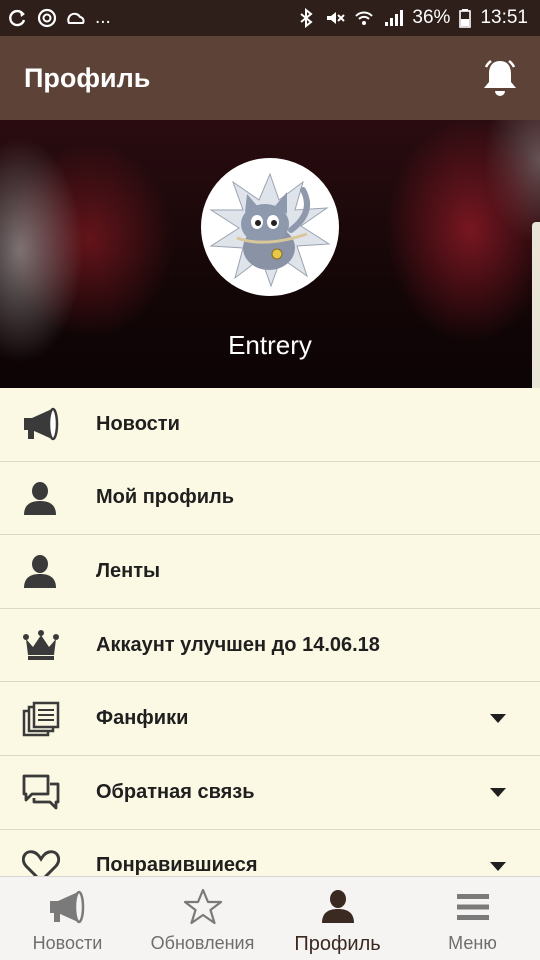 This screenshot has width=540, height=960. What do you see at coordinates (203, 907) in the screenshot?
I see `star-icon` at bounding box center [203, 907].